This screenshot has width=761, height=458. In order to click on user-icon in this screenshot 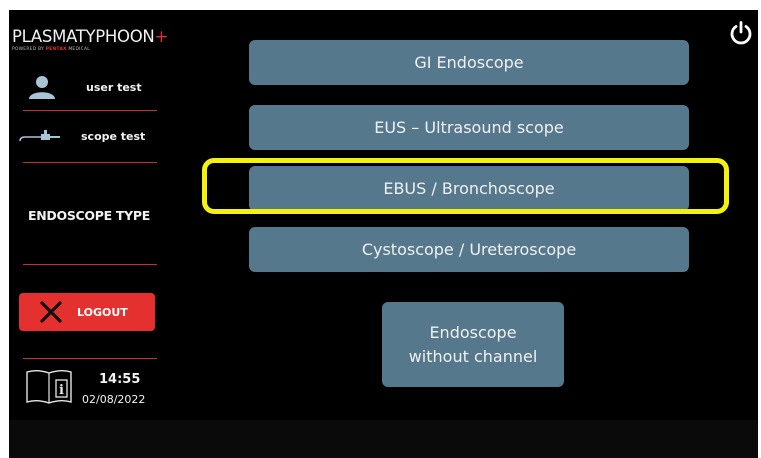, I will do `click(42, 87)`.